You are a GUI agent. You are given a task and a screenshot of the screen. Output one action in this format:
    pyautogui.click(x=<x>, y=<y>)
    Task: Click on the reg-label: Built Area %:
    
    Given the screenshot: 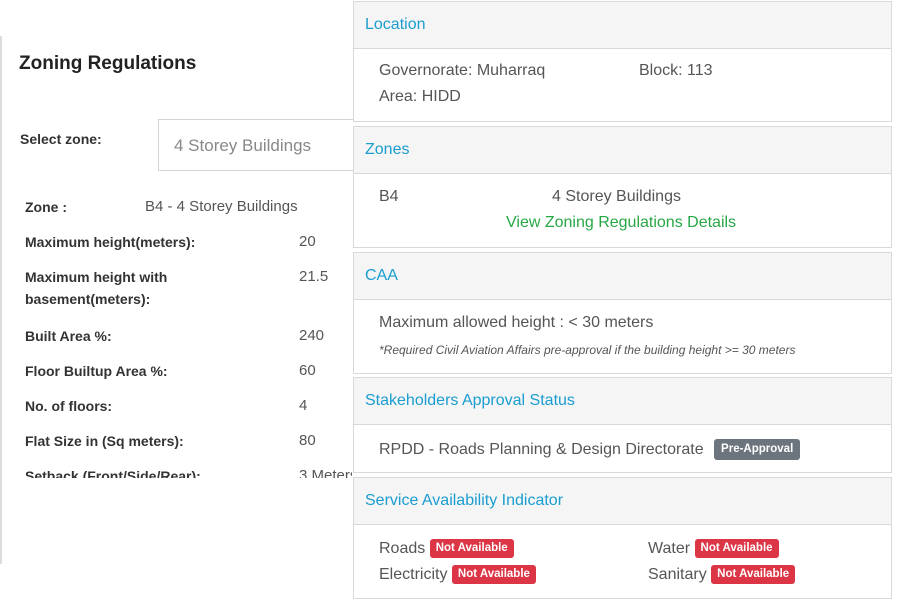 What is the action you would take?
    pyautogui.click(x=68, y=336)
    